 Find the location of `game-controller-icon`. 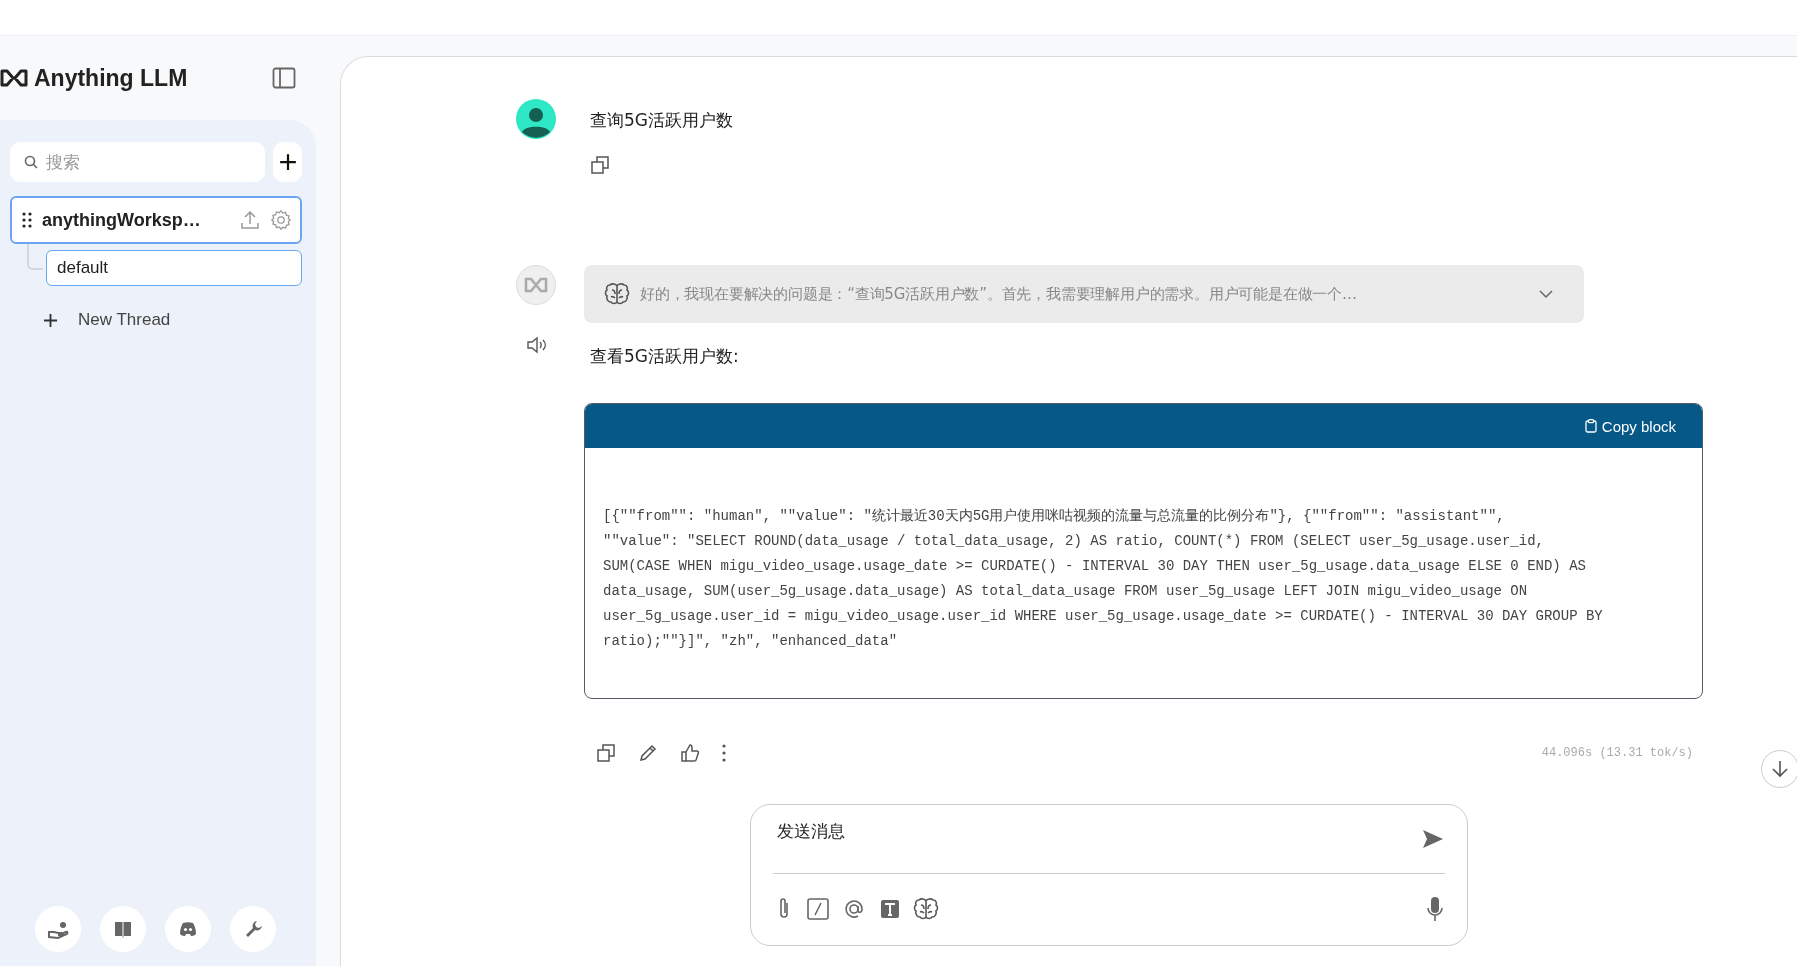

game-controller-icon is located at coordinates (188, 929).